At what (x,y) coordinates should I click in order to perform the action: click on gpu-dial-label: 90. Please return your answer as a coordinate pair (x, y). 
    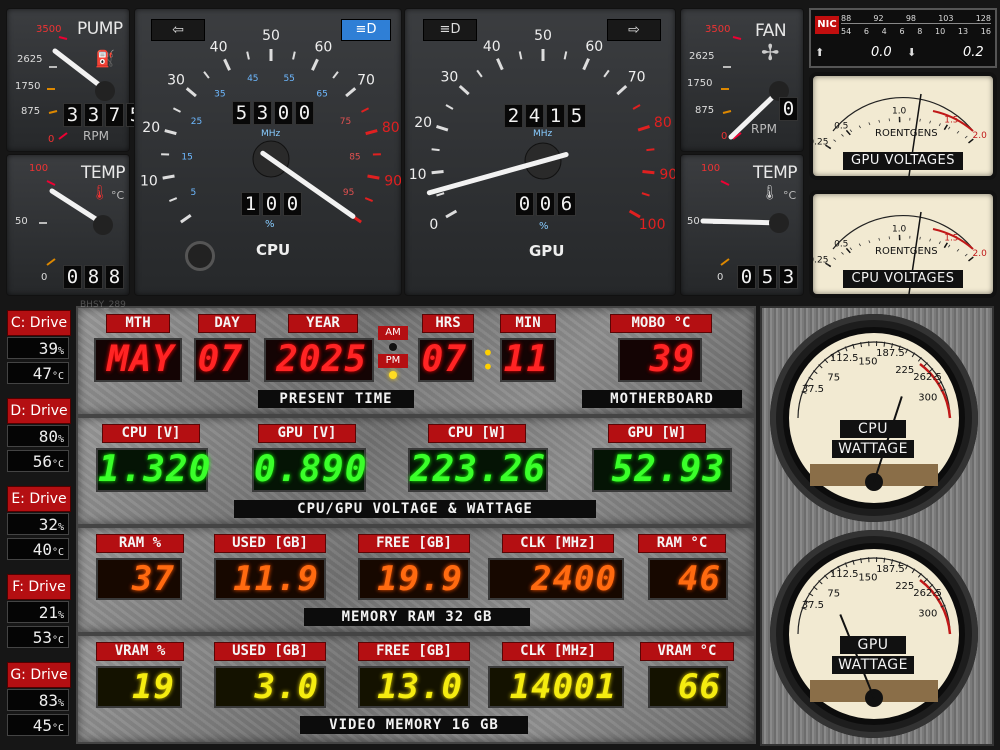
    Looking at the image, I should click on (667, 175).